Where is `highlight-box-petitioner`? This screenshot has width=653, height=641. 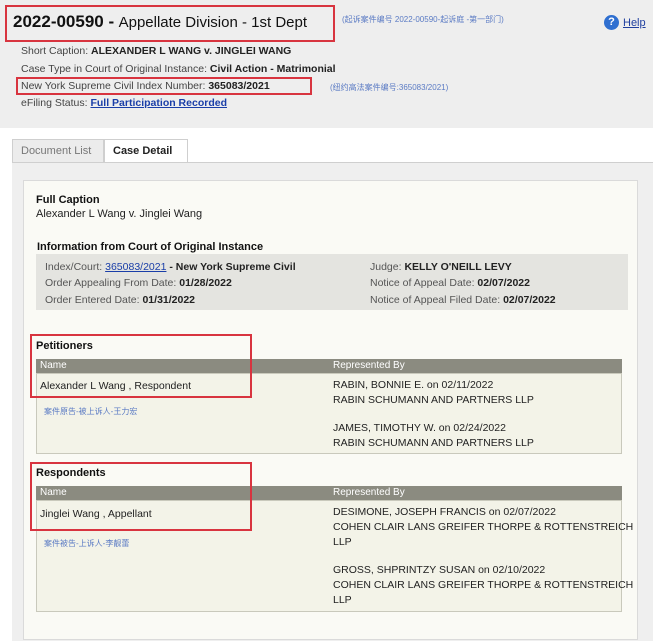 highlight-box-petitioner is located at coordinates (141, 366).